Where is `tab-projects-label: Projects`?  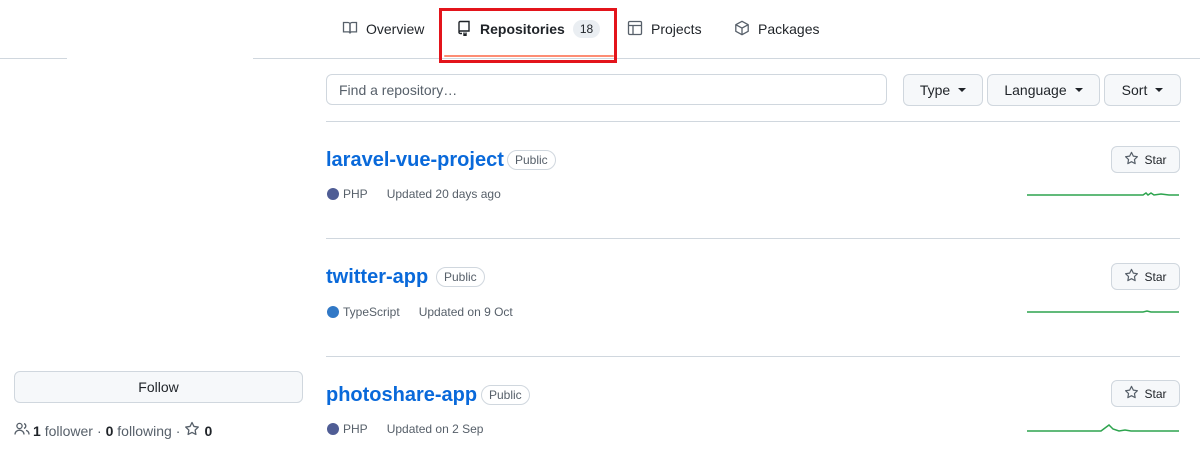
tab-projects-label: Projects is located at coordinates (676, 29).